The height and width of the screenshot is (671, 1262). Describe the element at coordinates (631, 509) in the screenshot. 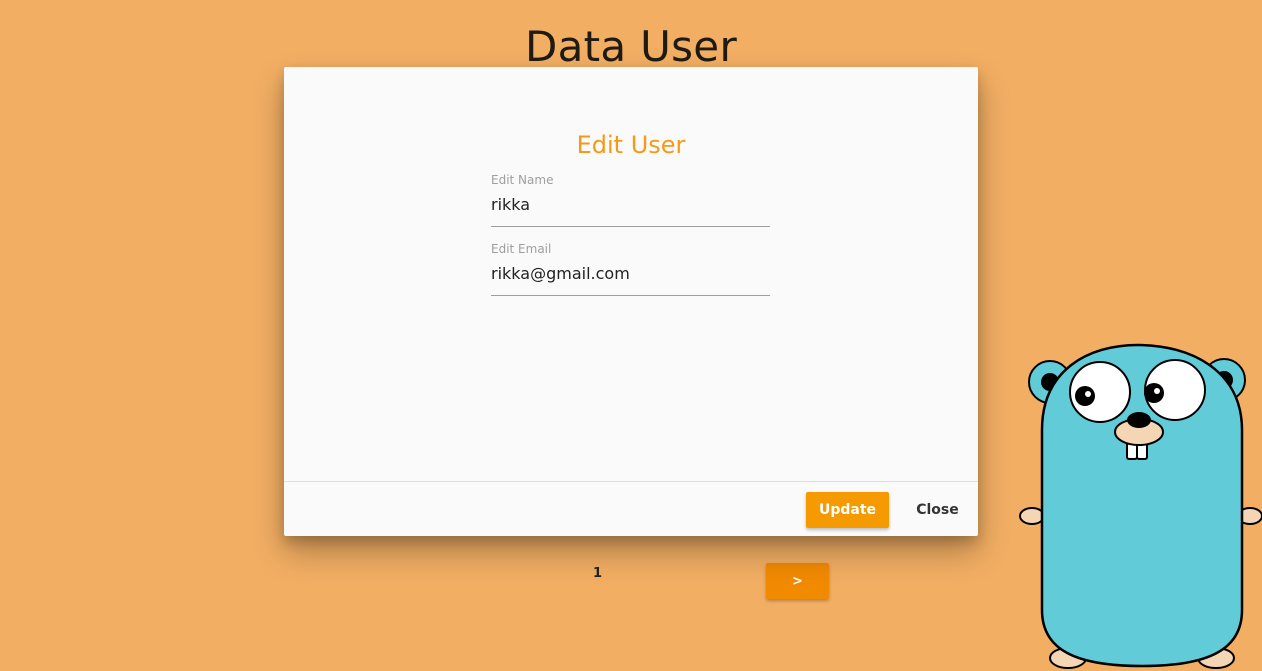

I see `dialog-footer: Update Close` at that location.